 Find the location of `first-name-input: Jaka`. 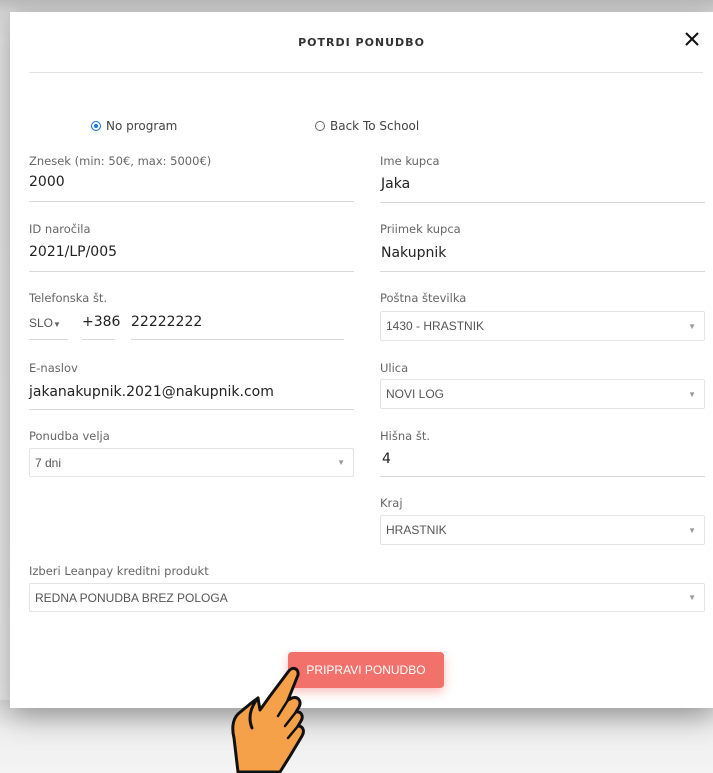

first-name-input: Jaka is located at coordinates (395, 184).